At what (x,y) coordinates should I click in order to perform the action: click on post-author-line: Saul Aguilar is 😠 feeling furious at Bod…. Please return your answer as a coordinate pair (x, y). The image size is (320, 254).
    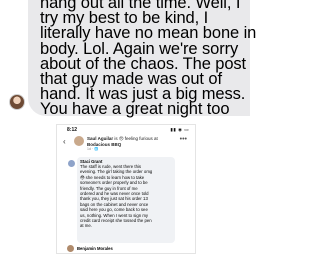
    Looking at the image, I should click on (130, 141).